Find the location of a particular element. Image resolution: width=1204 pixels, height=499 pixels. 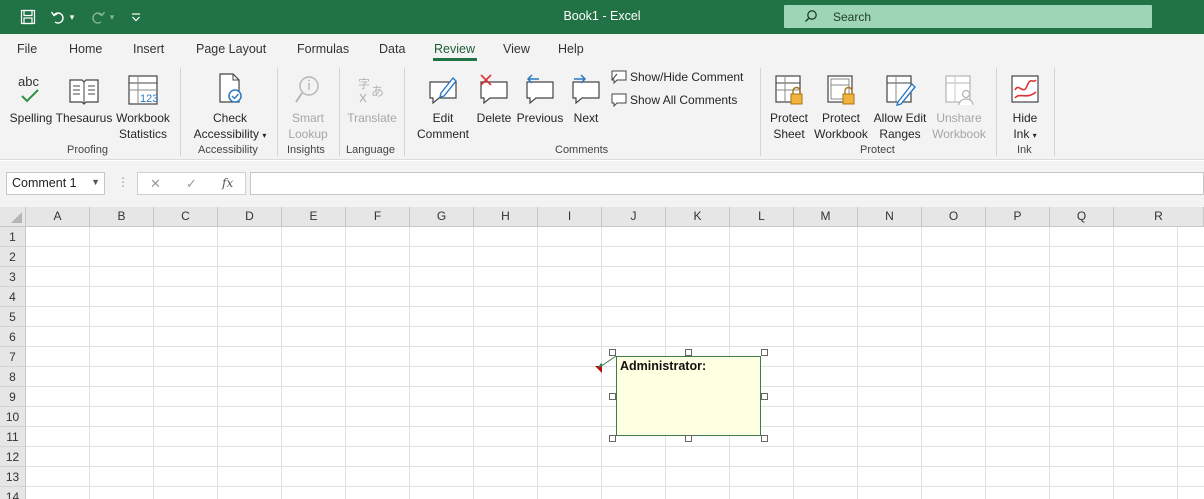

row-header-2: 2 is located at coordinates (13, 257).